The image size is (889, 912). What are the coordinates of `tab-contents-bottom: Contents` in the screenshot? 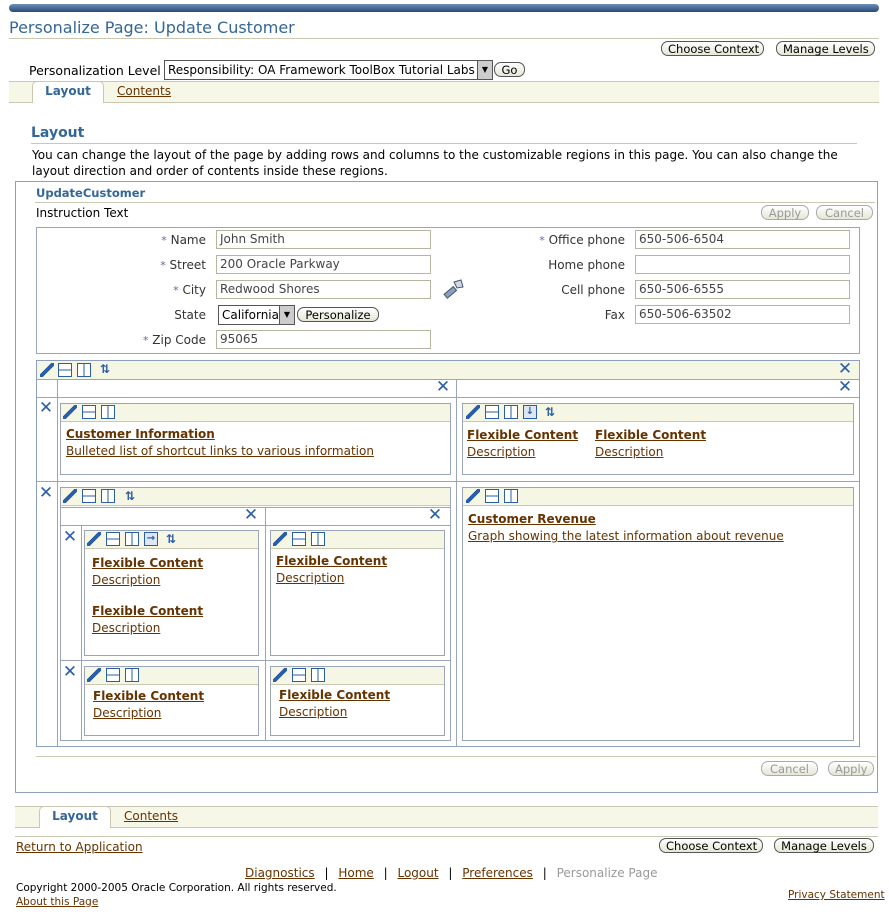 It's located at (151, 816).